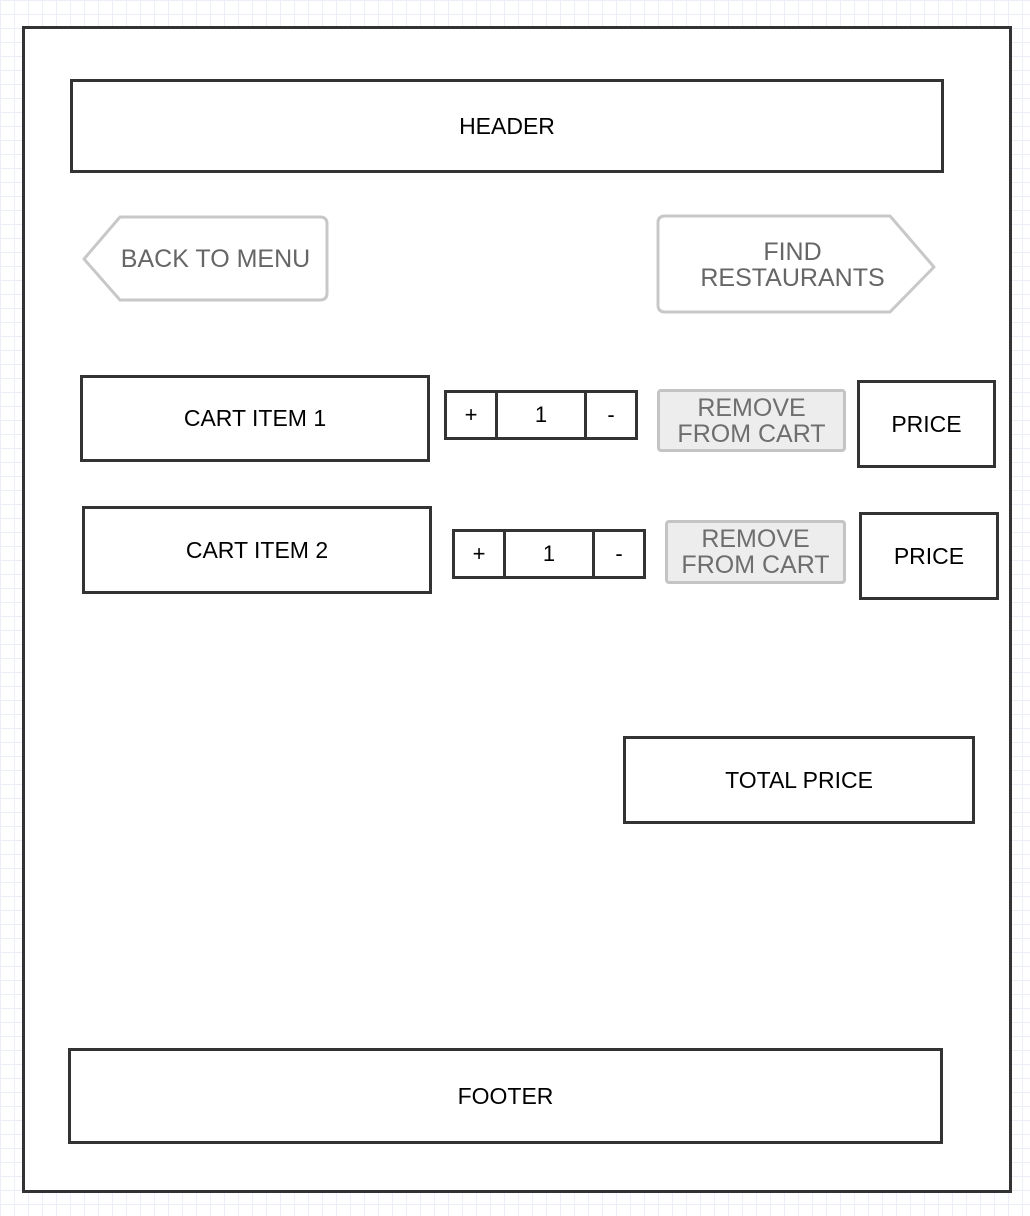  Describe the element at coordinates (792, 251) in the screenshot. I see `find-label-line1: FIND` at that location.